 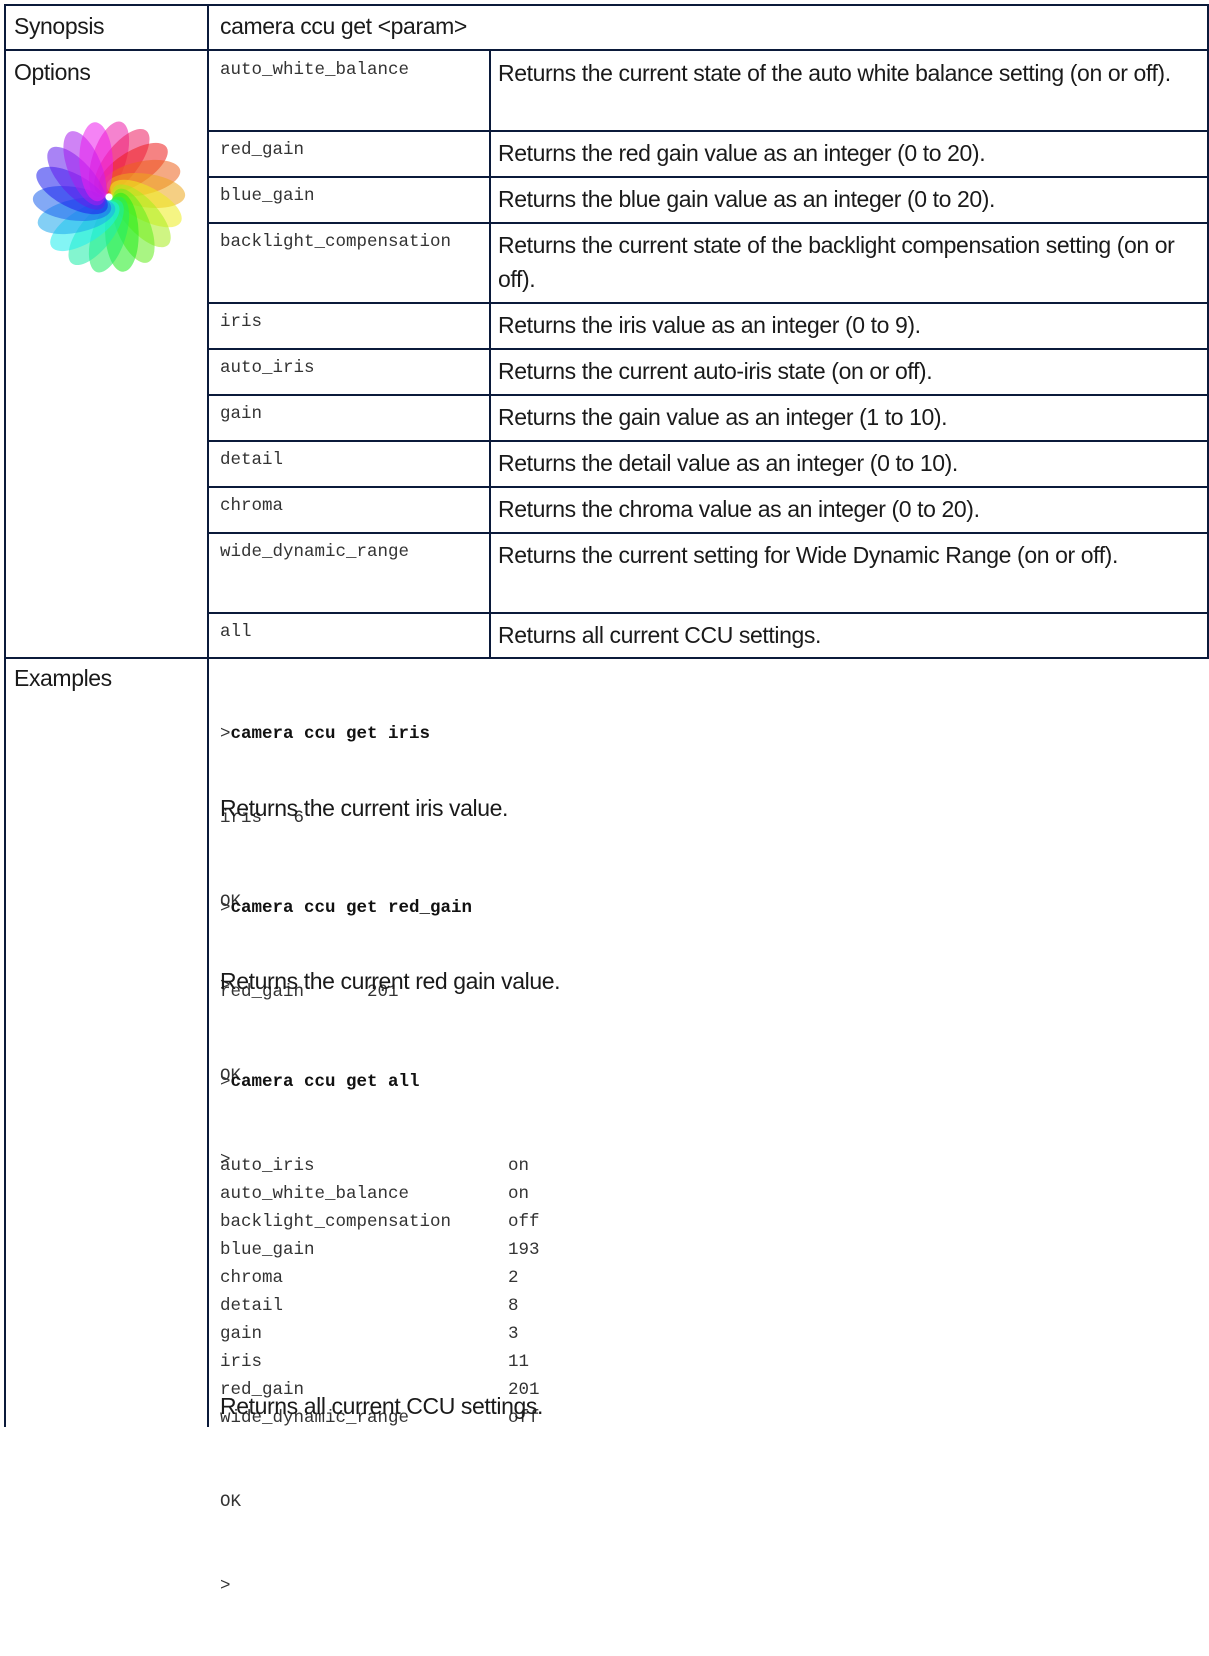 I want to click on option-row-all: all Returns all current CCU settings., so click(x=708, y=635).